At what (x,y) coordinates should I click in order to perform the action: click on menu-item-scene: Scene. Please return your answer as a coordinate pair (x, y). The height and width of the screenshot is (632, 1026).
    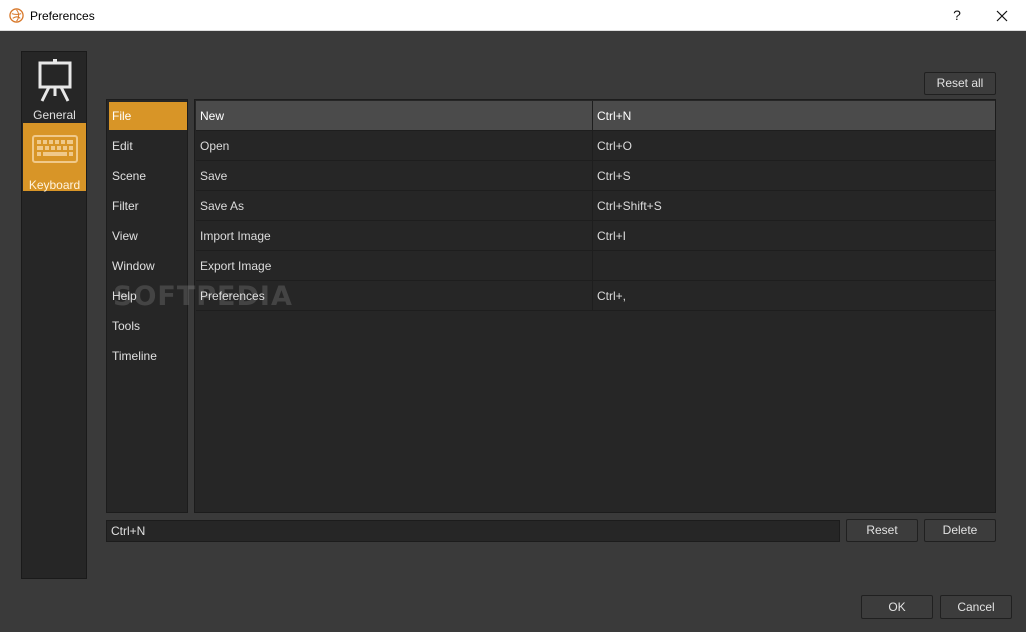
    Looking at the image, I should click on (148, 176).